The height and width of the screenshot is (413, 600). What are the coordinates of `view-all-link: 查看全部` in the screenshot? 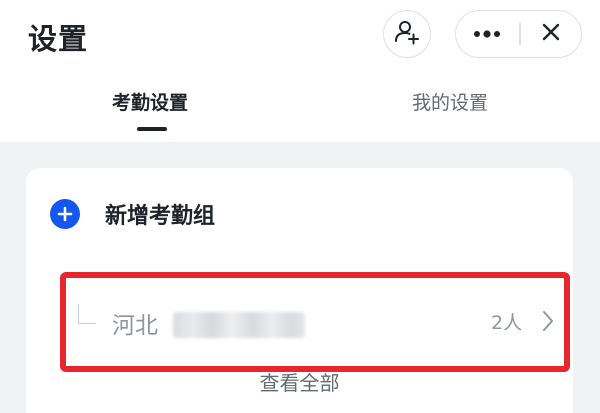 It's located at (299, 381).